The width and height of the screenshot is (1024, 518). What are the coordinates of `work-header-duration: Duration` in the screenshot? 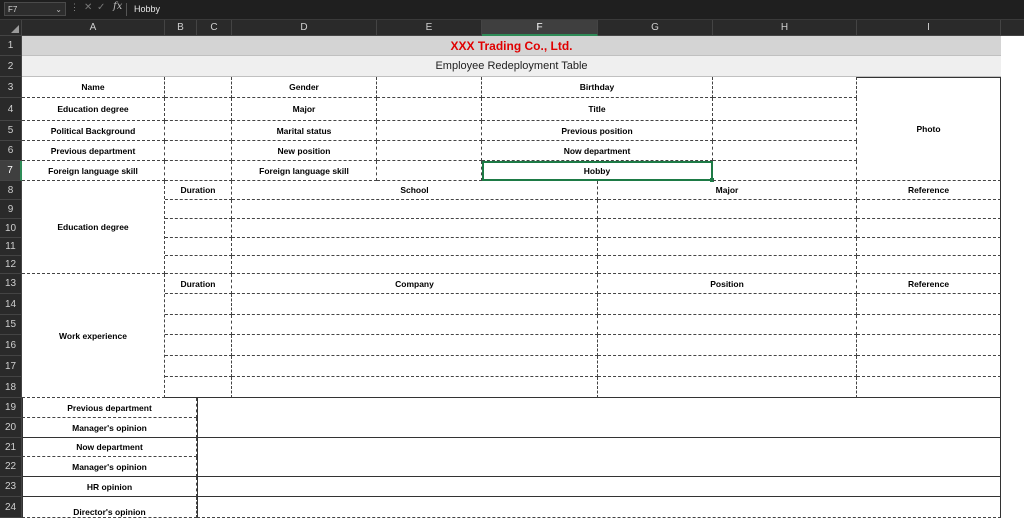 It's located at (198, 284).